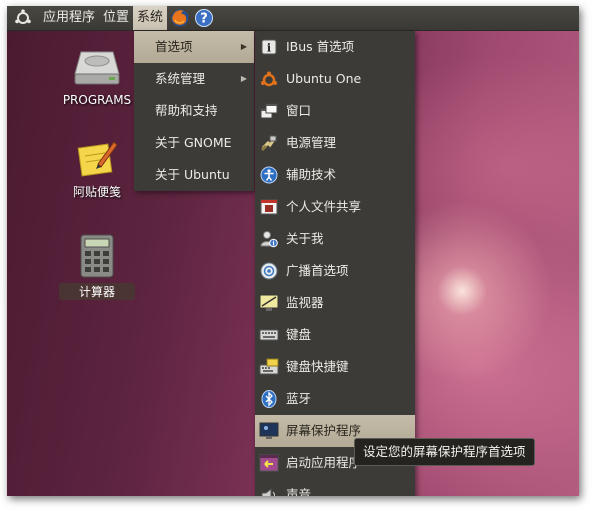 Image resolution: width=603 pixels, height=519 pixels. I want to click on ubuntu-one-icon, so click(269, 79).